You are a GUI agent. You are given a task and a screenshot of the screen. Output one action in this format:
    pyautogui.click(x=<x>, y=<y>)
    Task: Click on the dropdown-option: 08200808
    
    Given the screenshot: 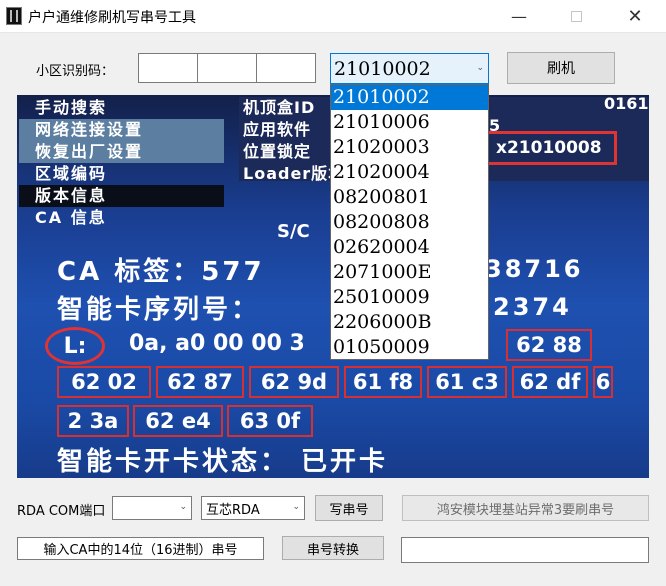 What is the action you would take?
    pyautogui.click(x=409, y=222)
    